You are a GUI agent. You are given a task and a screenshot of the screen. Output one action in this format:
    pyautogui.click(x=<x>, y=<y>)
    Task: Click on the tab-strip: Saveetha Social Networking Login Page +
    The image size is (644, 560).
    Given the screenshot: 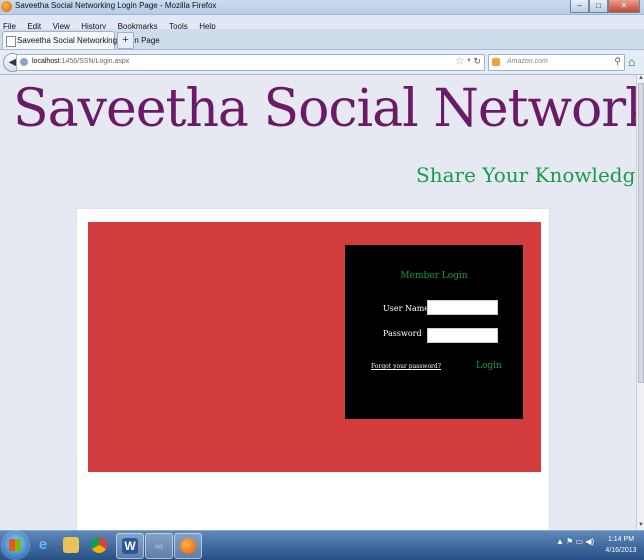 What is the action you would take?
    pyautogui.click(x=322, y=39)
    